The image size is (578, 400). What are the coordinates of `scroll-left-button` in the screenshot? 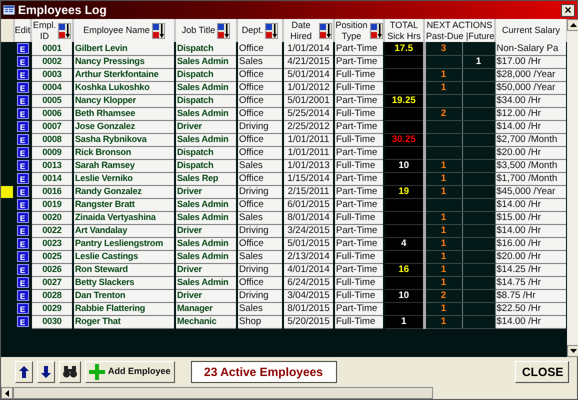 It's located at (7, 393).